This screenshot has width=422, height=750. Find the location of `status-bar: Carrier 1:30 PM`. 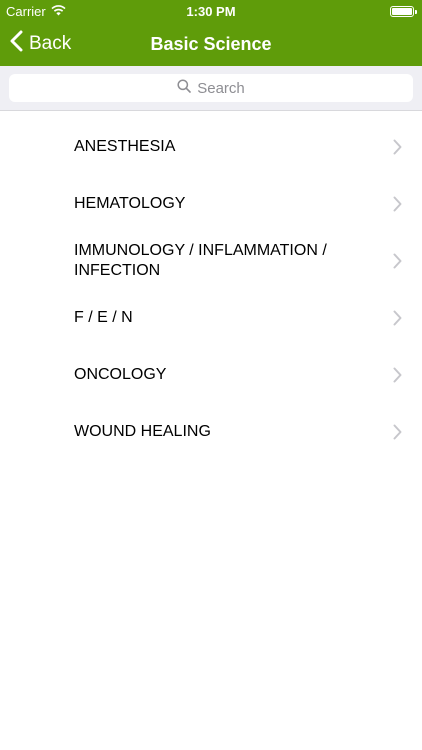

status-bar: Carrier 1:30 PM is located at coordinates (211, 11).